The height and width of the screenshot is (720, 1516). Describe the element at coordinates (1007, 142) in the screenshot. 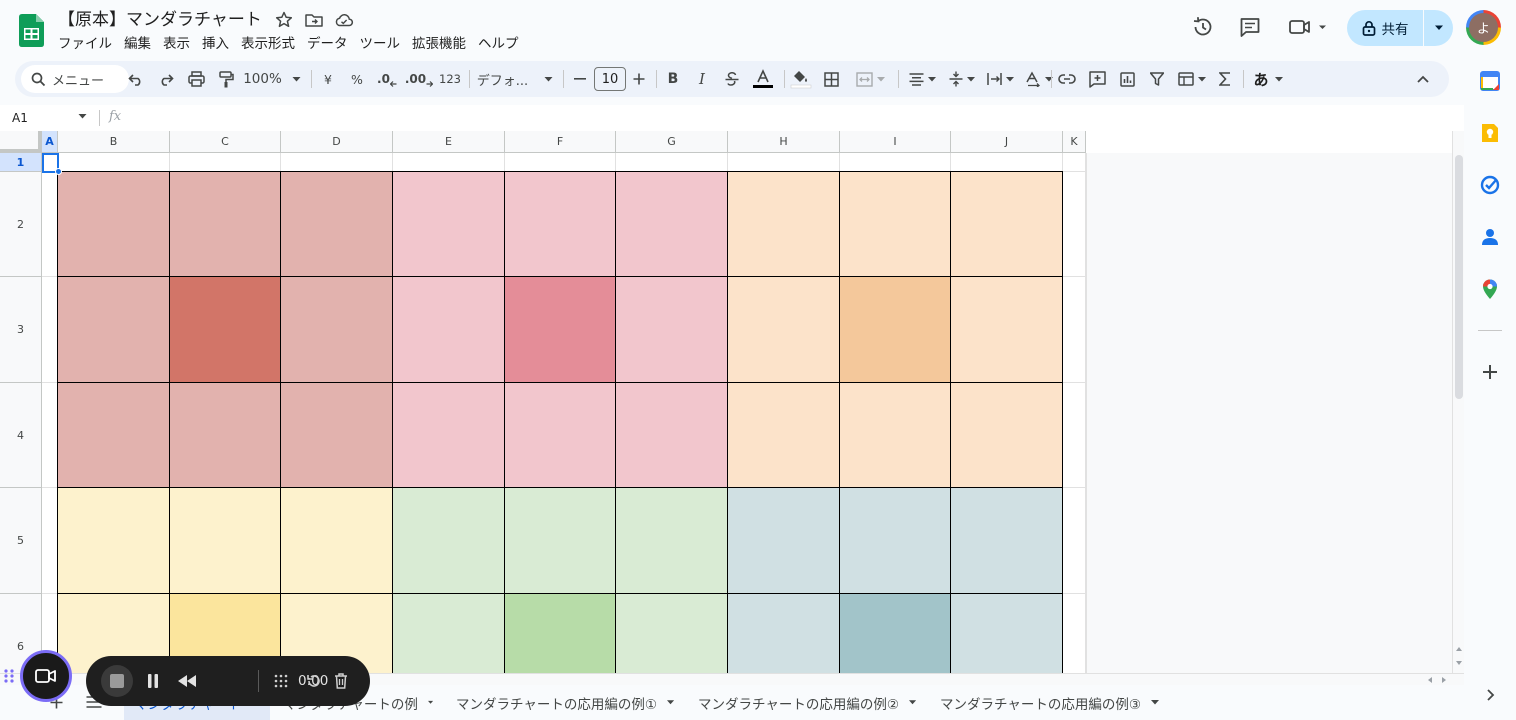

I see `column-header: J` at that location.